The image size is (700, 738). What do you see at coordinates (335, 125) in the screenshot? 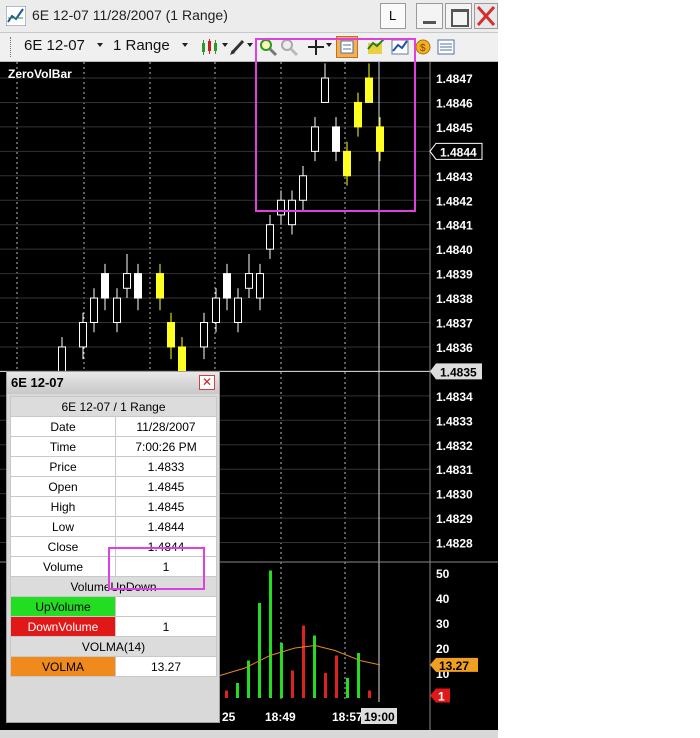
I see `highlight-box-zero-volume-bars` at bounding box center [335, 125].